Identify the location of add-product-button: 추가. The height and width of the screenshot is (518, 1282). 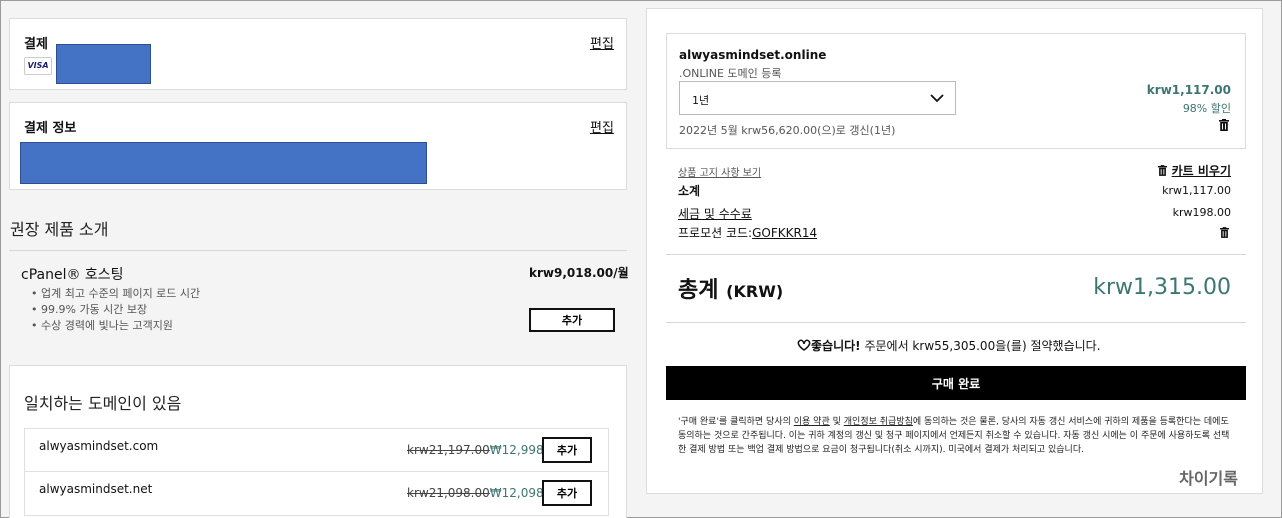
(572, 320).